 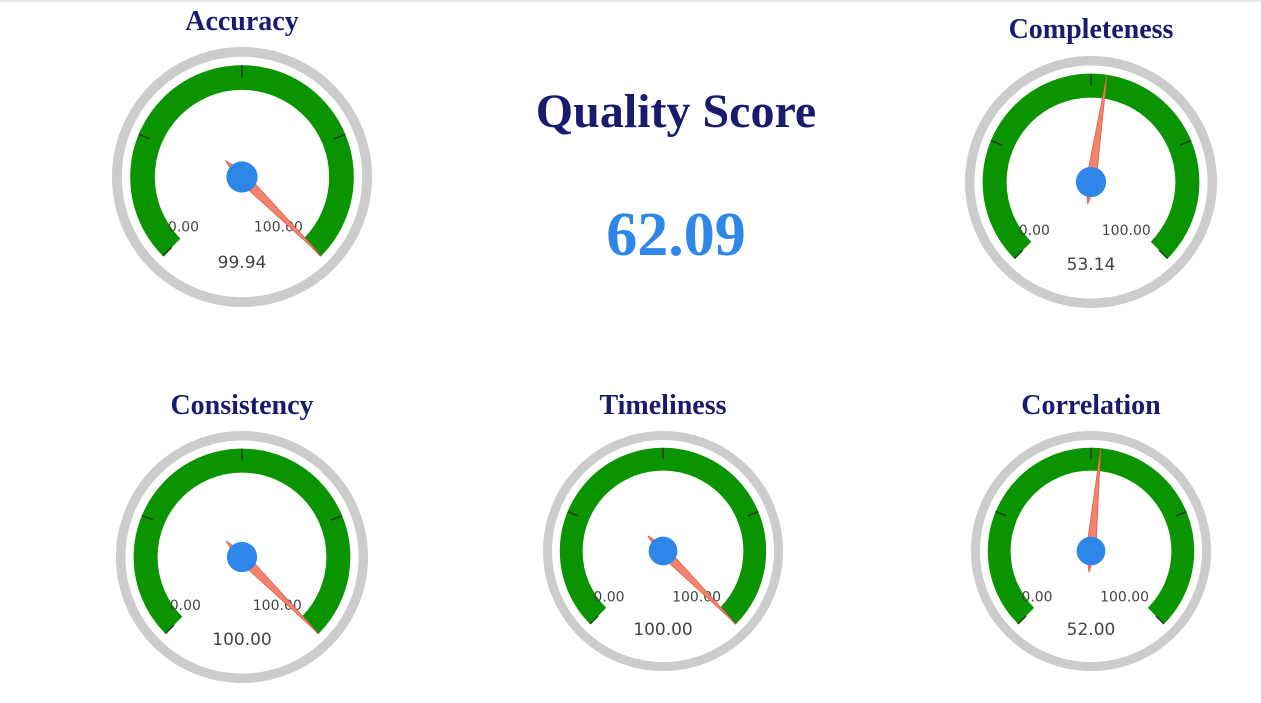 What do you see at coordinates (242, 405) in the screenshot?
I see `gauge-title-consistency: Consistency` at bounding box center [242, 405].